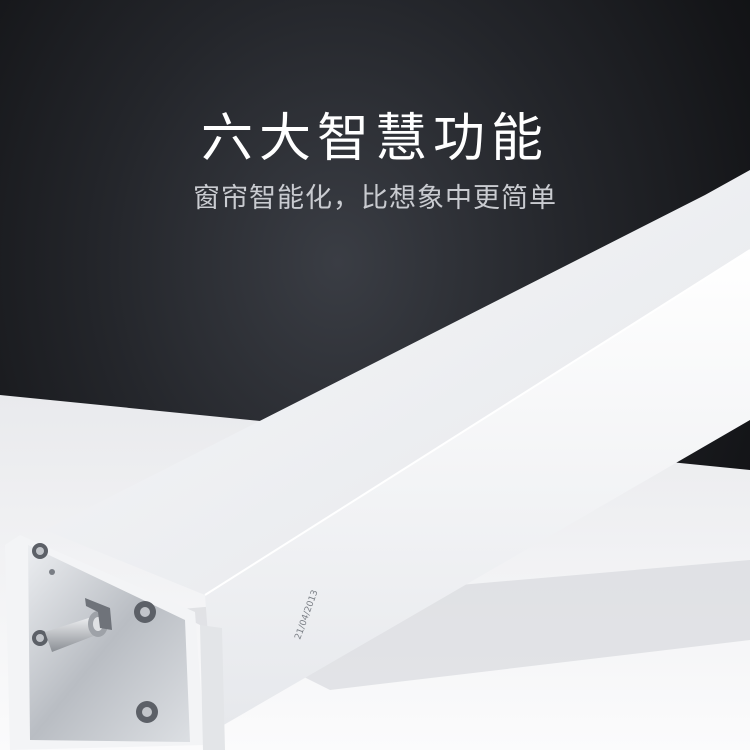  I want to click on screw-bottom-right-icon, so click(147, 712).